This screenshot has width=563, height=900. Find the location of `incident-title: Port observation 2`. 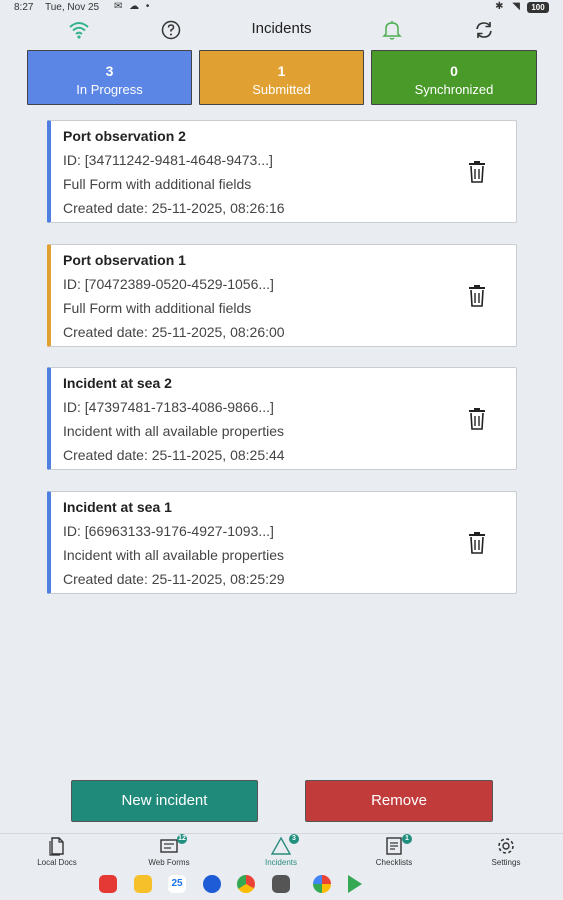

incident-title: Port observation 2 is located at coordinates (124, 136).